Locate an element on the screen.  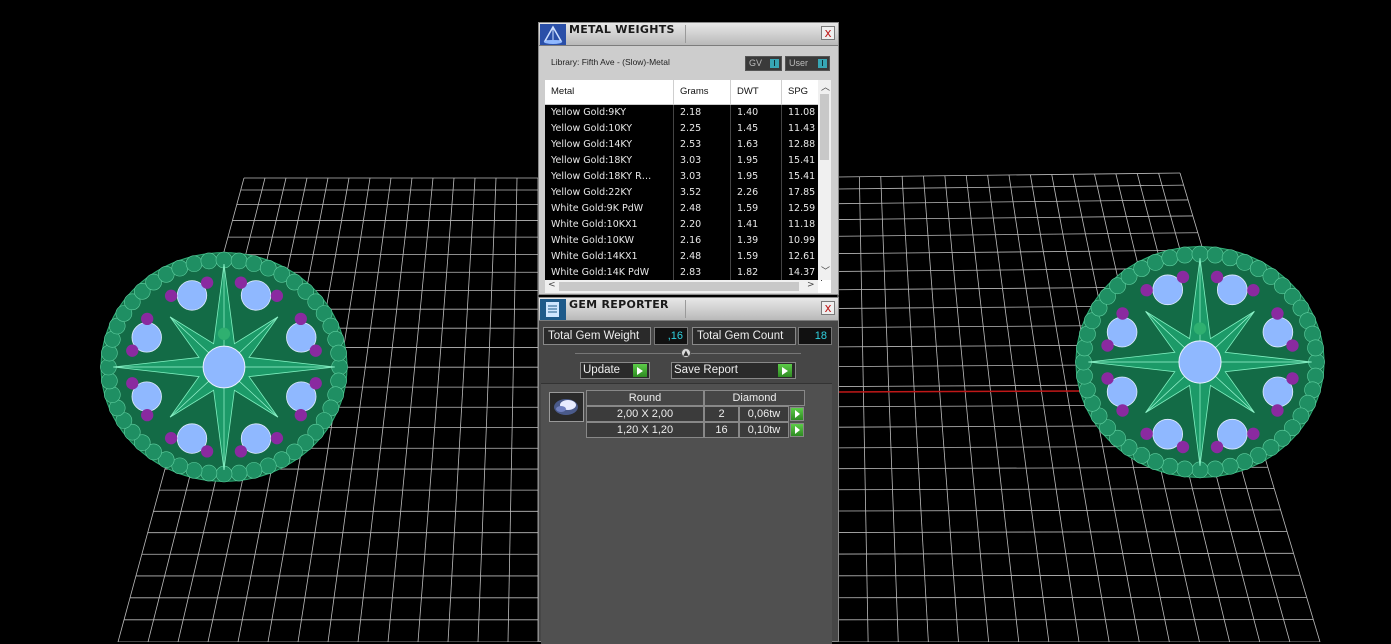
scroll-left-icon: < is located at coordinates (552, 285).